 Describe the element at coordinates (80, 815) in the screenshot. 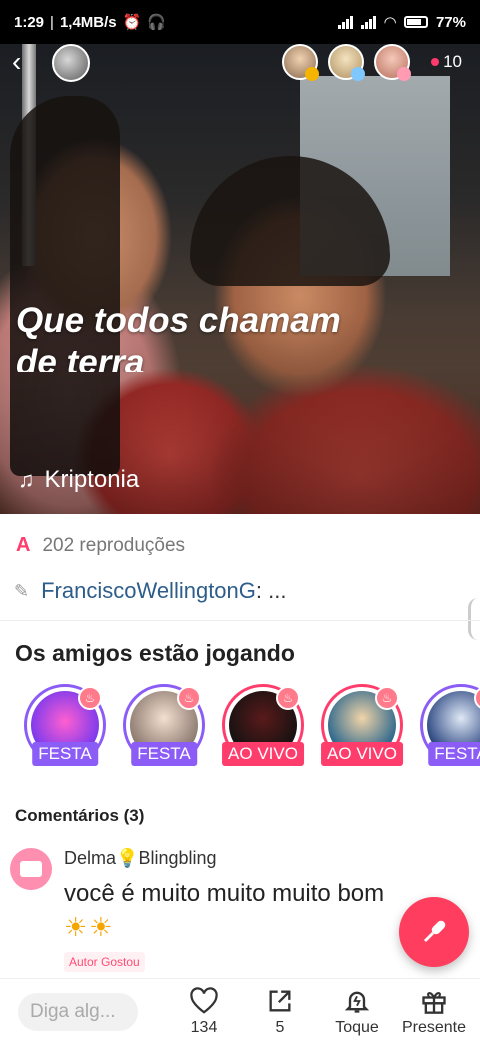

I see `comments-title: Comentários (3)` at that location.